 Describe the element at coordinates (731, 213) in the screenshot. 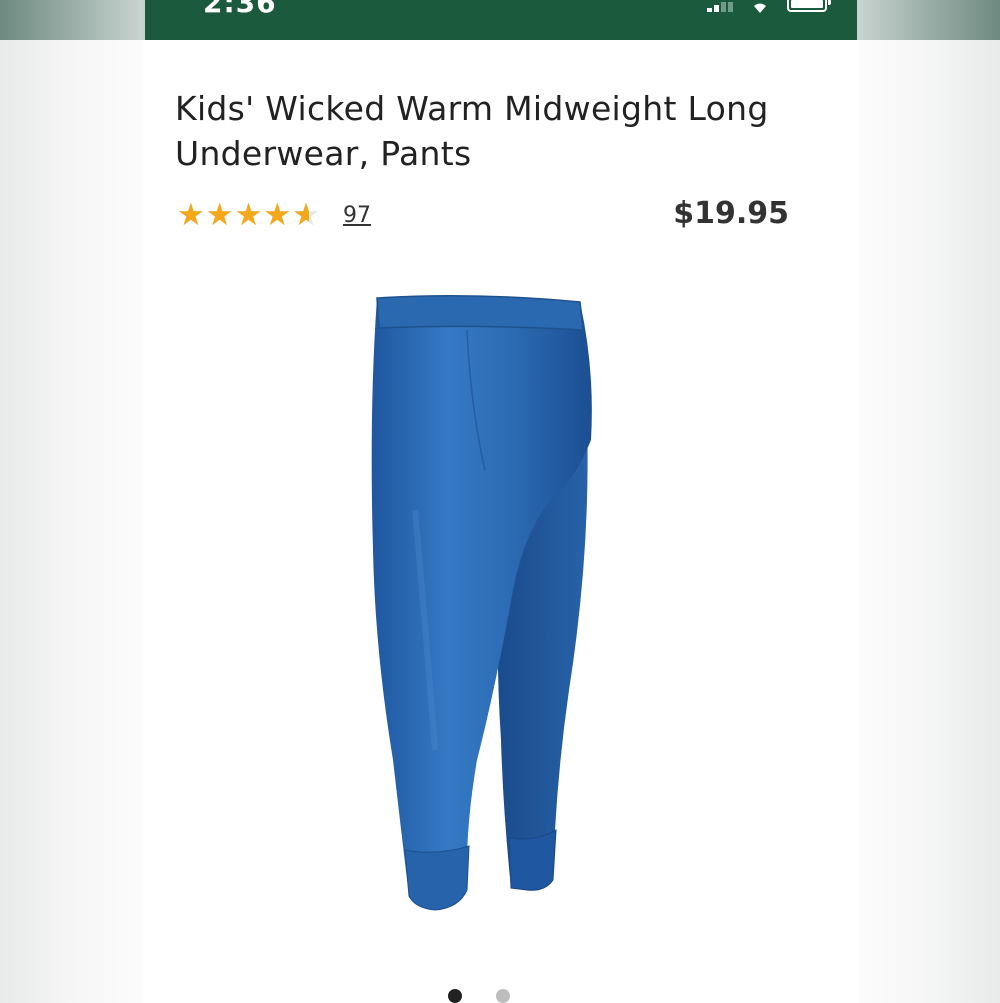

I see `product-price: $19.95` at that location.